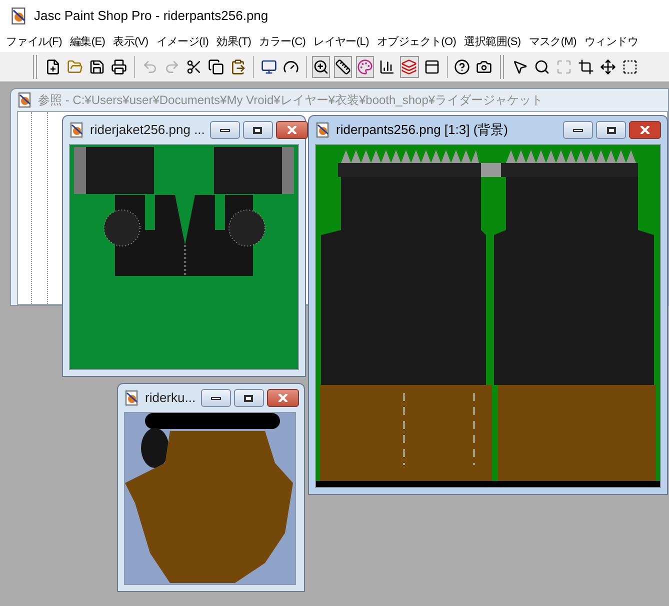 The height and width of the screenshot is (606, 669). I want to click on pointer-icon, so click(520, 66).